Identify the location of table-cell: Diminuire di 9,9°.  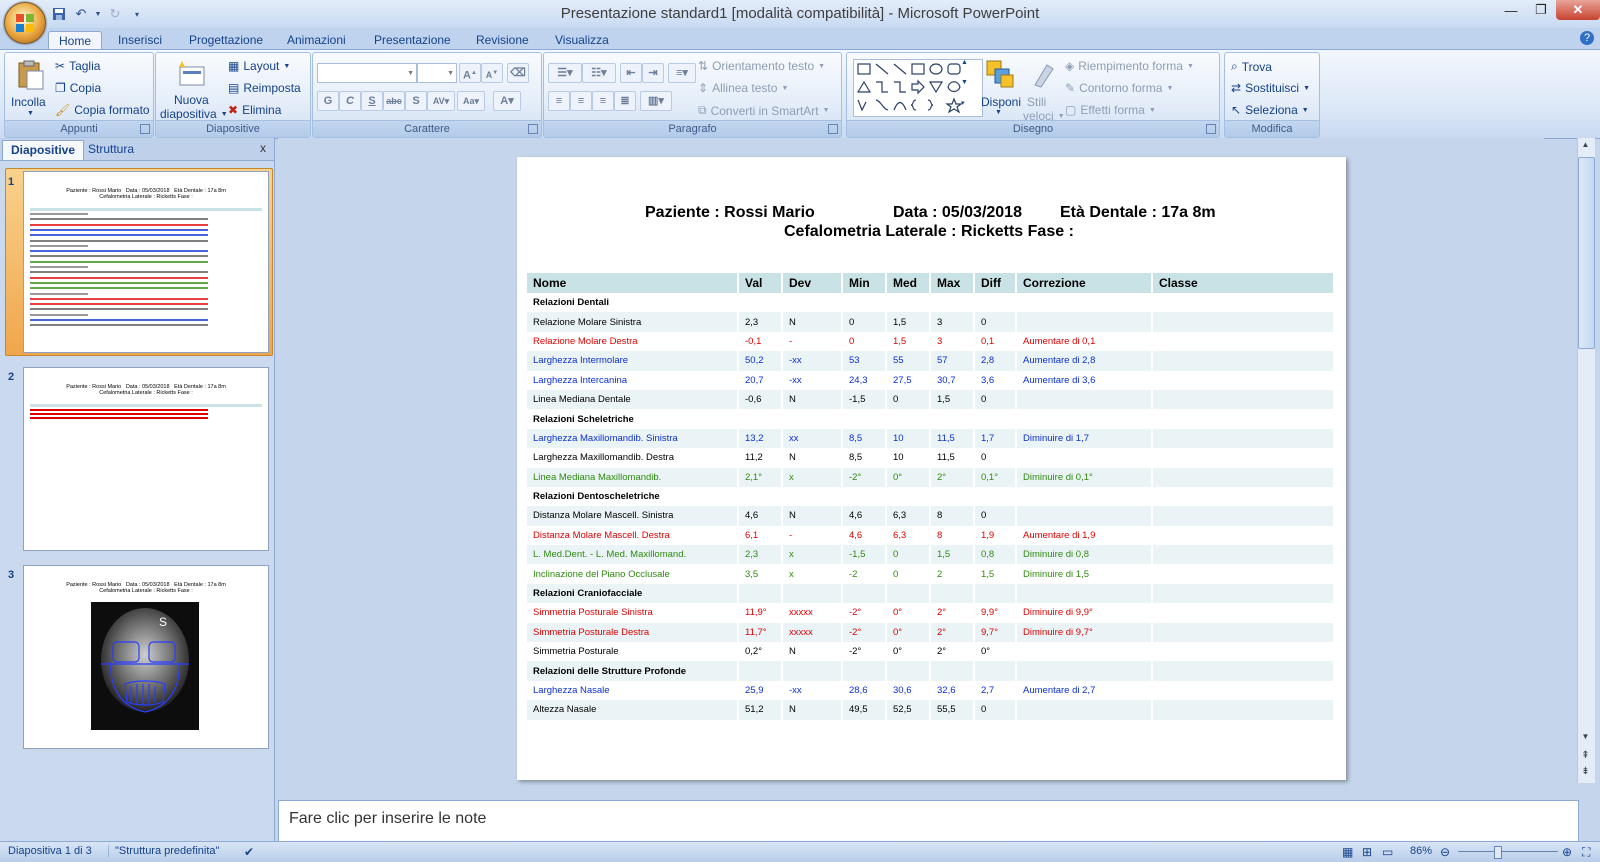
(1084, 613).